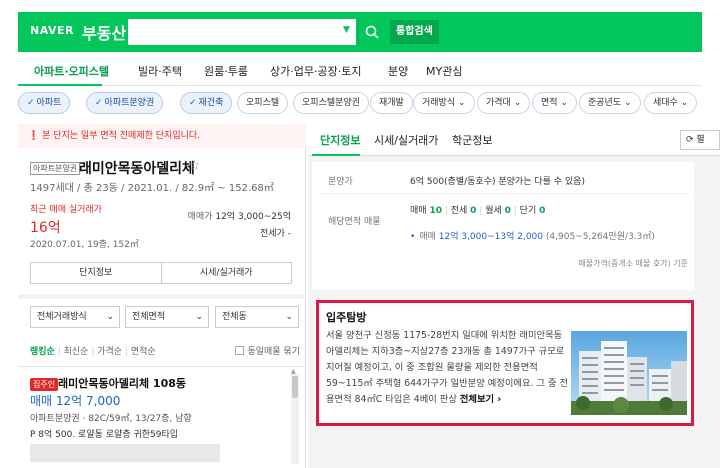 The image size is (720, 468). What do you see at coordinates (52, 30) in the screenshot?
I see `naver-logo: NAVER` at bounding box center [52, 30].